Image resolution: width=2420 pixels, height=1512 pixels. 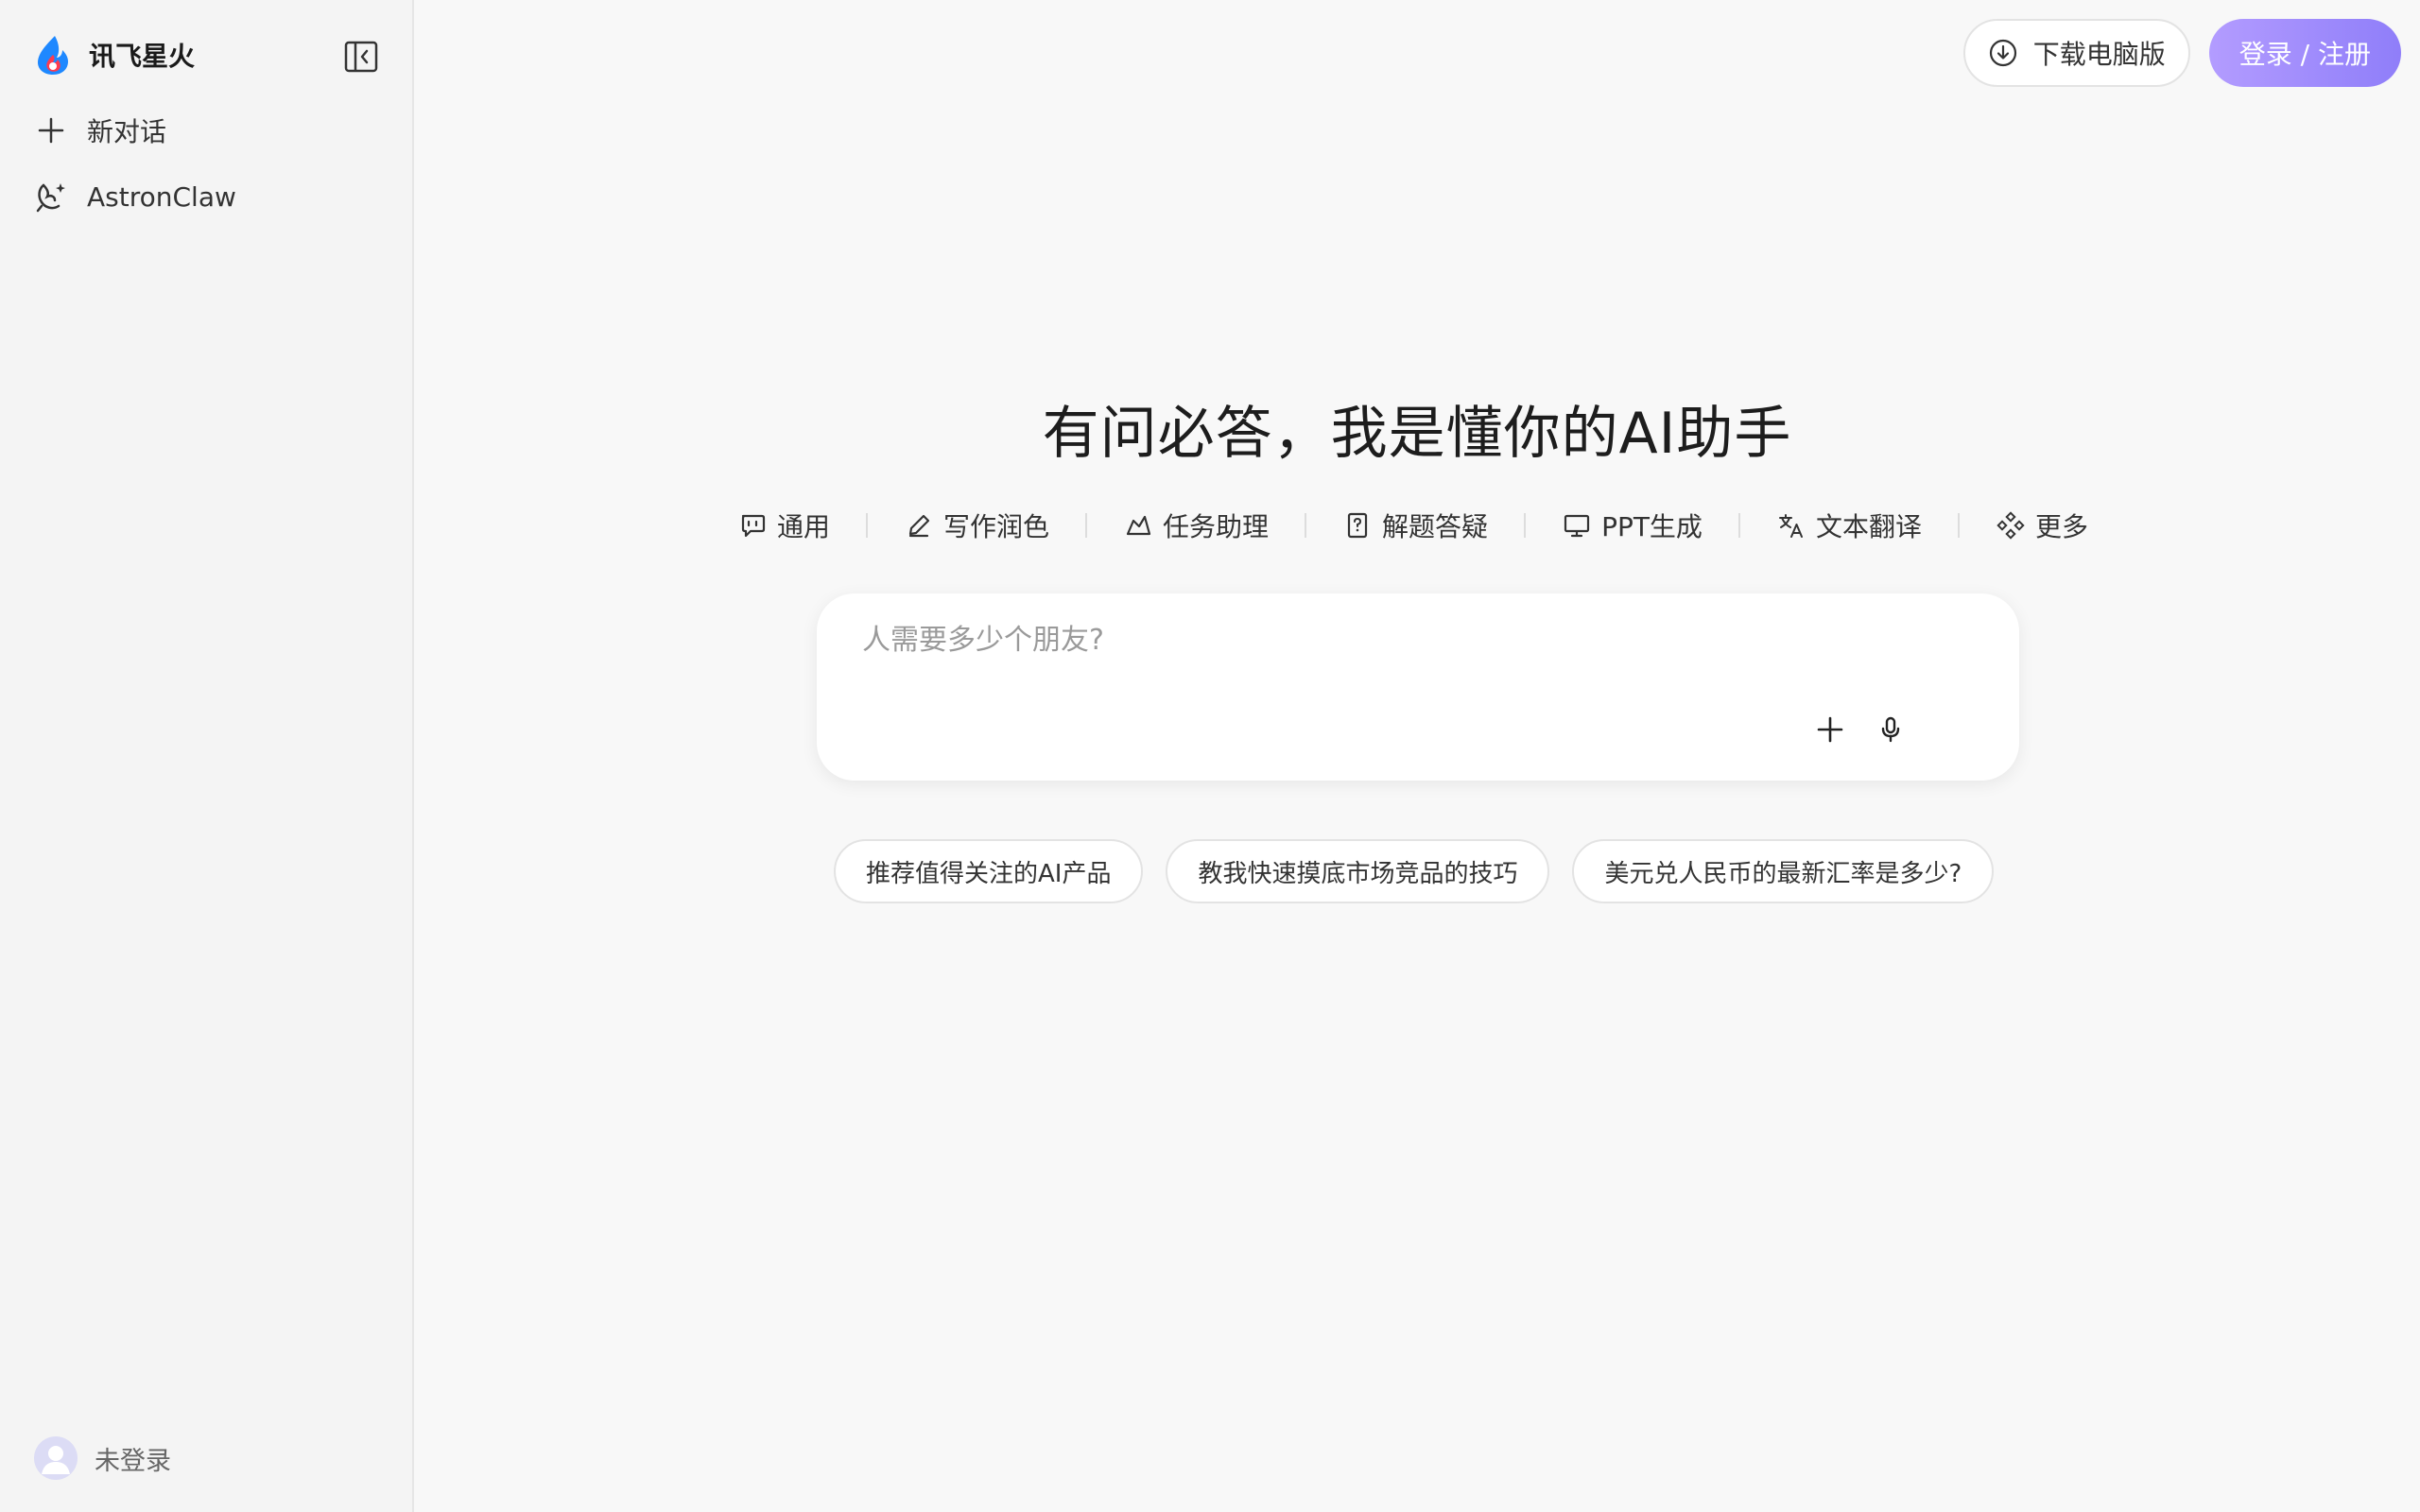 I want to click on user-avatar-icon, so click(x=56, y=1460).